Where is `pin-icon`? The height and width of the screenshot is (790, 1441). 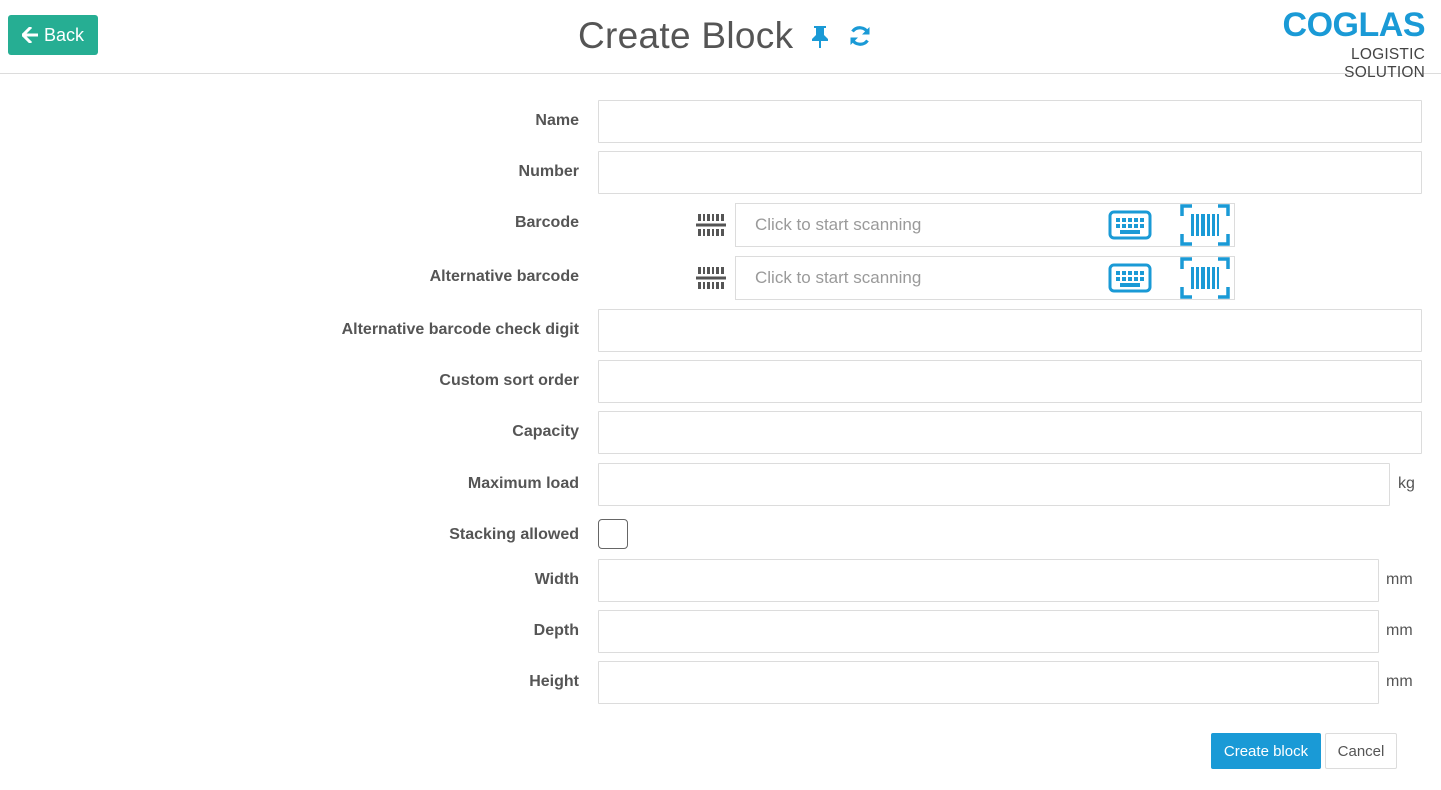 pin-icon is located at coordinates (820, 36).